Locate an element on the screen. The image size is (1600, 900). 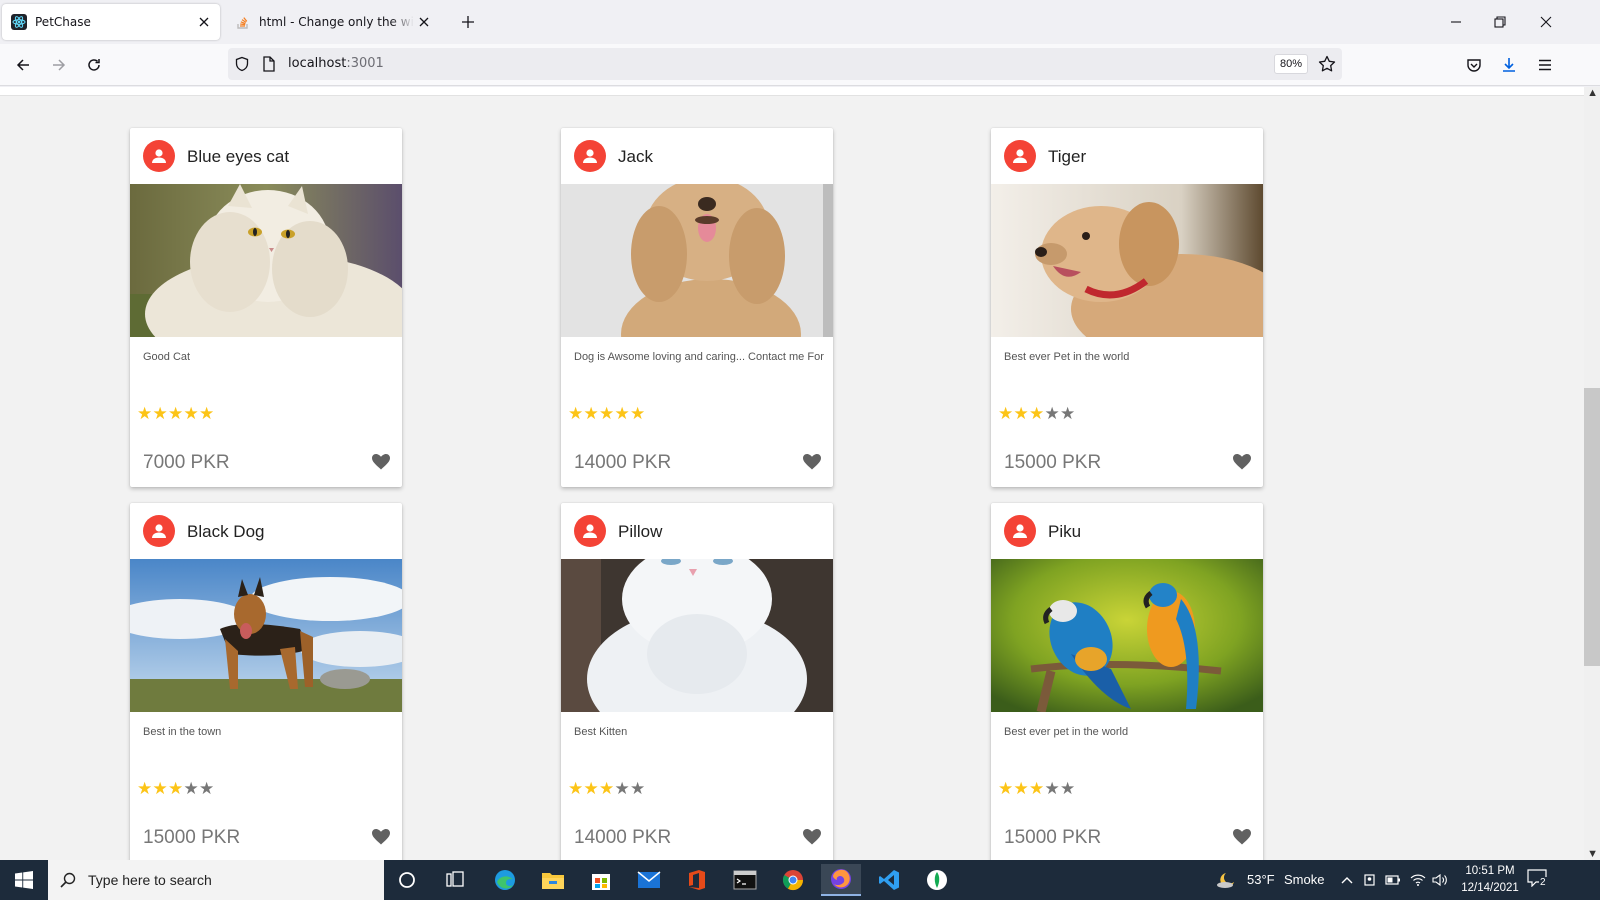
weather-temperature: 53°F is located at coordinates (1261, 879).